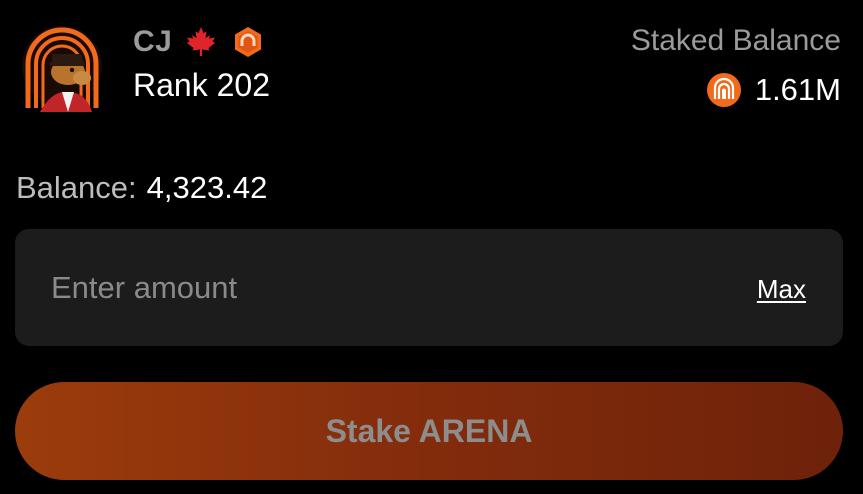 The image size is (863, 494). I want to click on staked-balance-row: 1.61M, so click(773, 90).